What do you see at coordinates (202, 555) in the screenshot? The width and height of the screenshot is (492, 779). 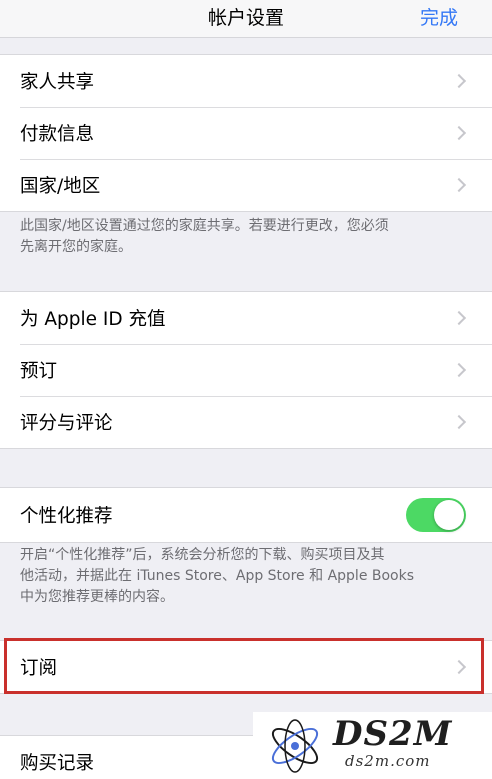 I see `note-line: 开启“个性化推荐”后，系统会分析您的下载、购买项目及其` at bounding box center [202, 555].